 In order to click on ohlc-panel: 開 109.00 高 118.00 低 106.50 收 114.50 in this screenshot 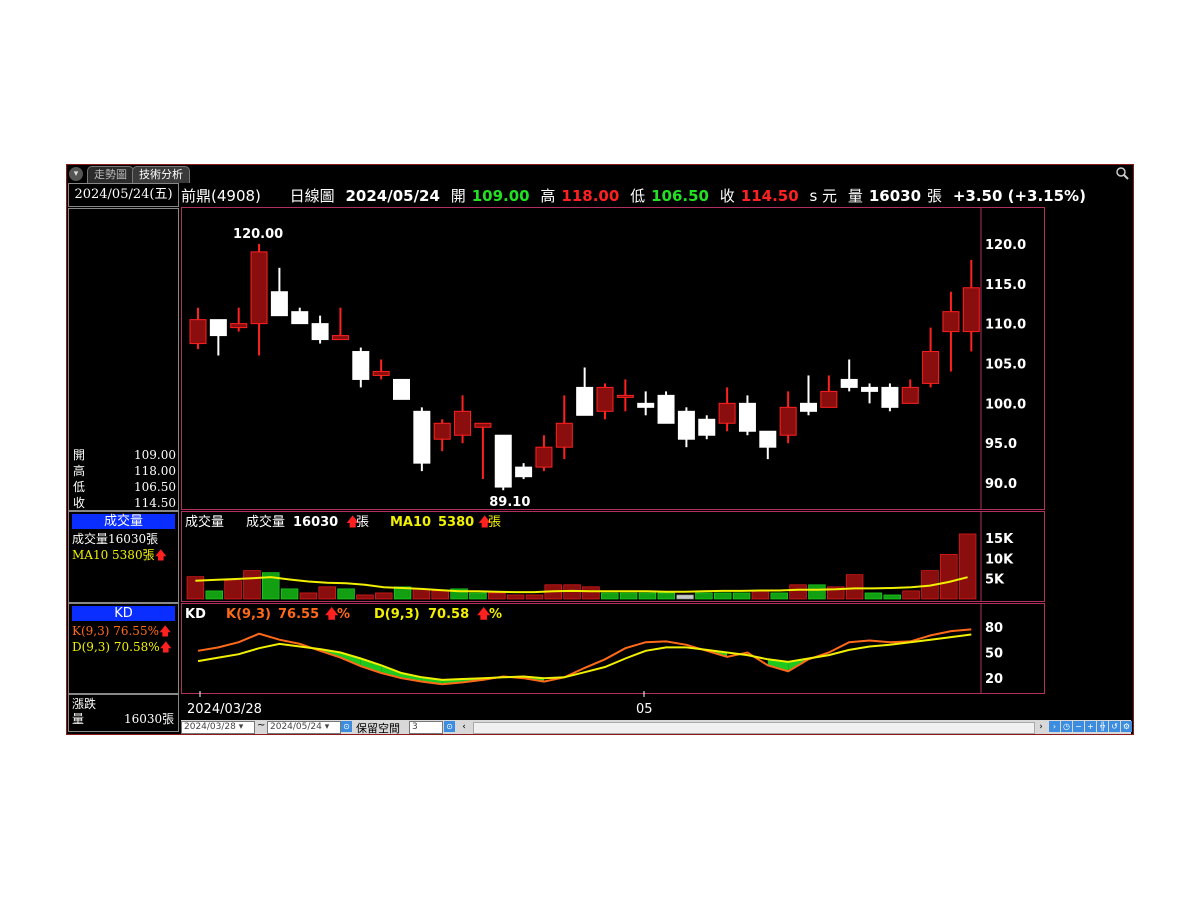, I will do `click(123, 359)`.